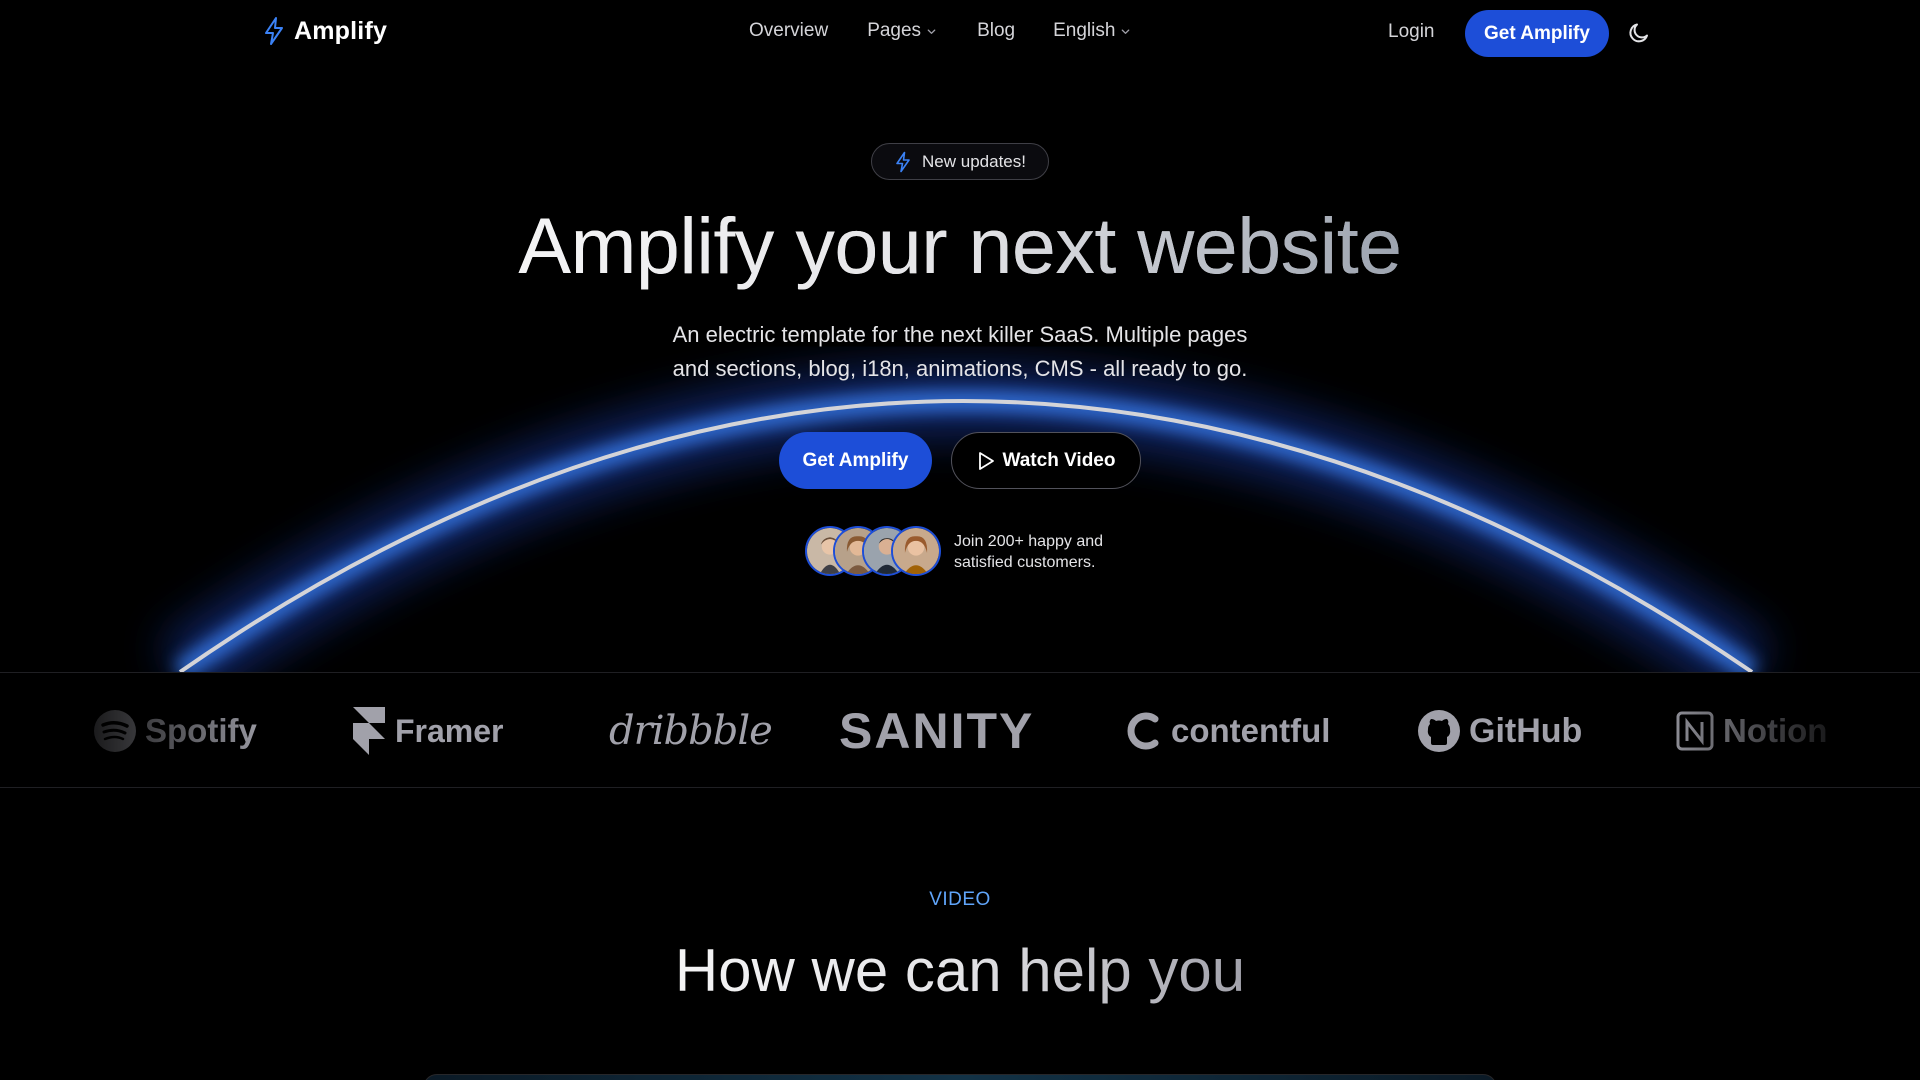  I want to click on play-icon, so click(986, 460).